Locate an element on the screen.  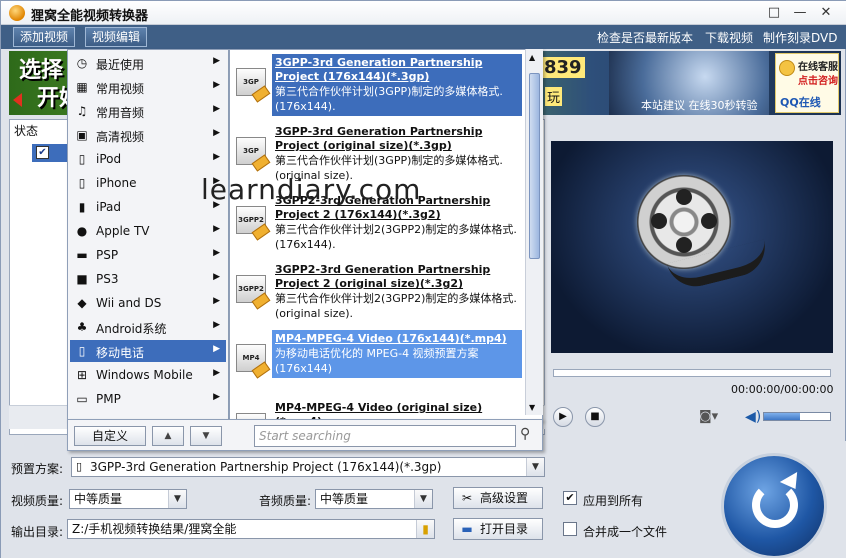
category-item: ♫ 常用音频 ▶ is located at coordinates (148, 111).